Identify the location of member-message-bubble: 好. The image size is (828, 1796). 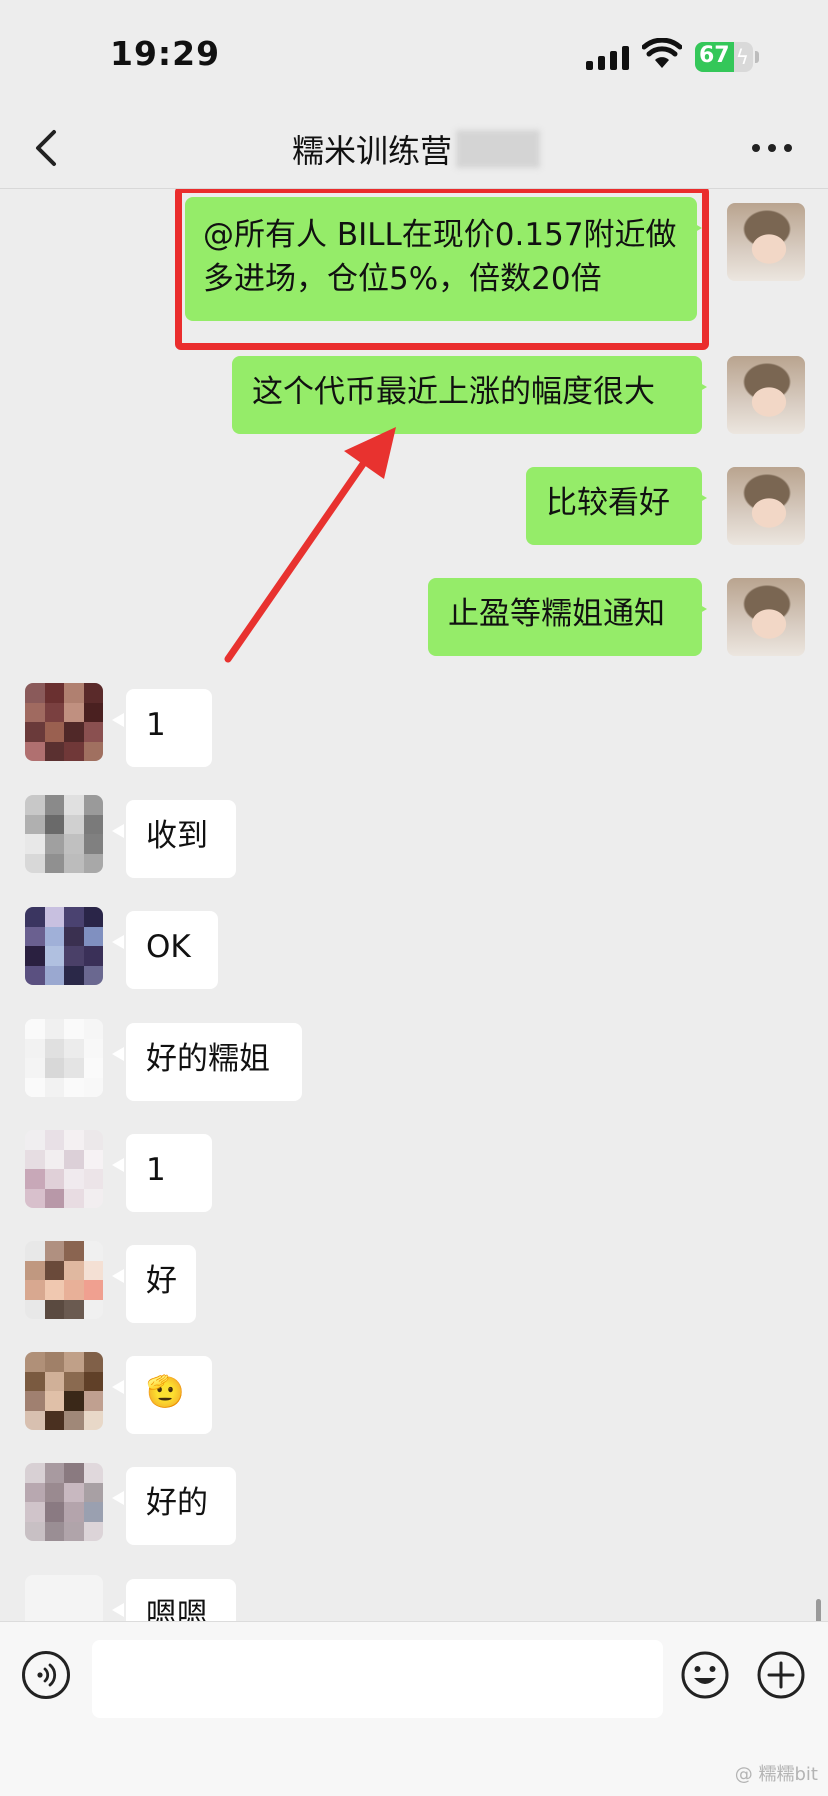
(154, 1284).